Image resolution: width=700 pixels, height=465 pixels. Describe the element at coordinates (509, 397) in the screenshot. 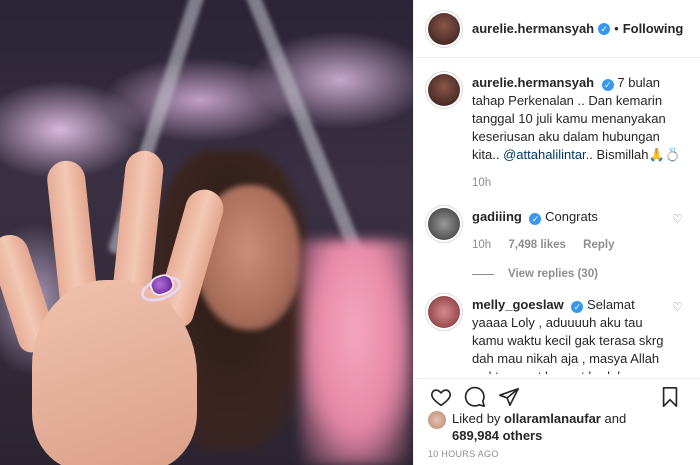

I see `share-icon` at that location.